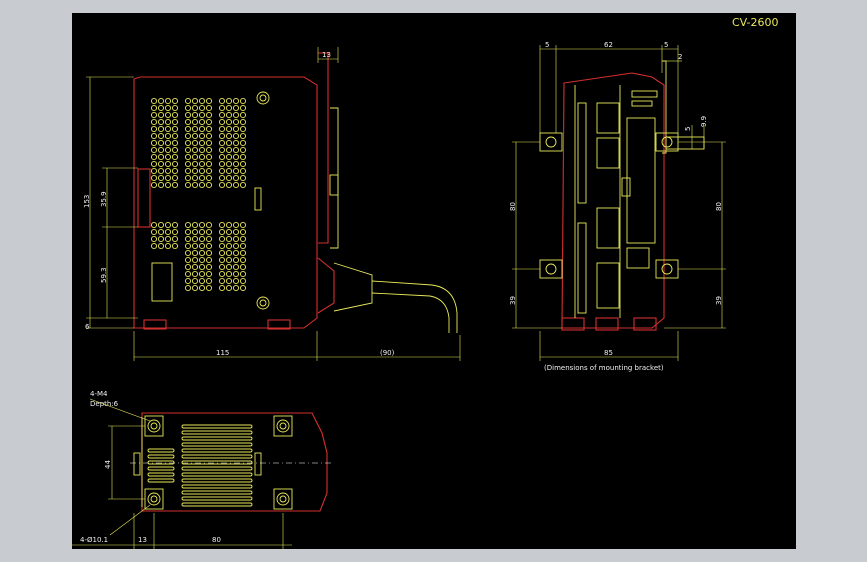 The width and height of the screenshot is (867, 562). I want to click on dim-39-left: 39, so click(513, 300).